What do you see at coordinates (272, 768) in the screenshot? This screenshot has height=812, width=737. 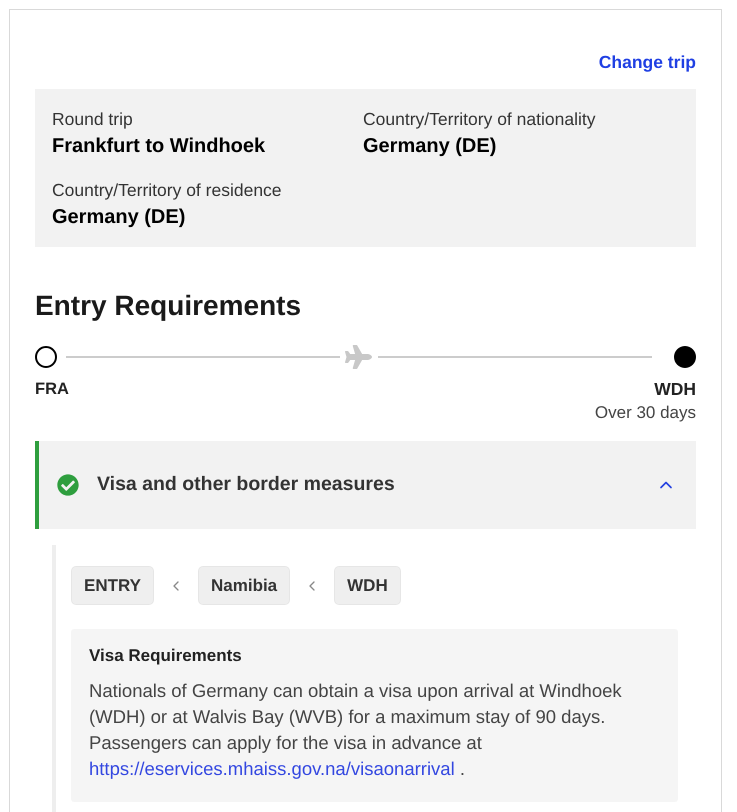 I see `visa-link: https://eservices.mhaiss.gov.na/visaonarrival` at bounding box center [272, 768].